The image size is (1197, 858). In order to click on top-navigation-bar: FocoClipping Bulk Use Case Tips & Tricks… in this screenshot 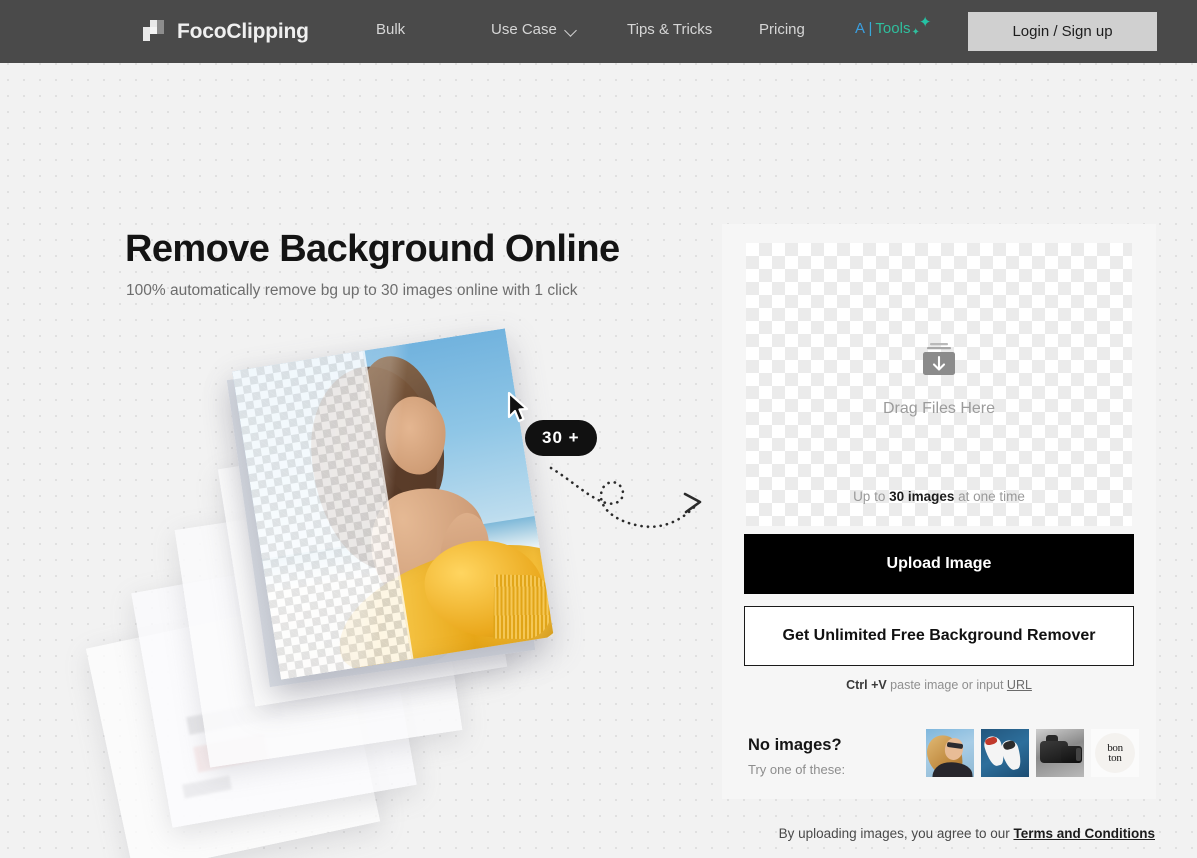, I will do `click(598, 31)`.